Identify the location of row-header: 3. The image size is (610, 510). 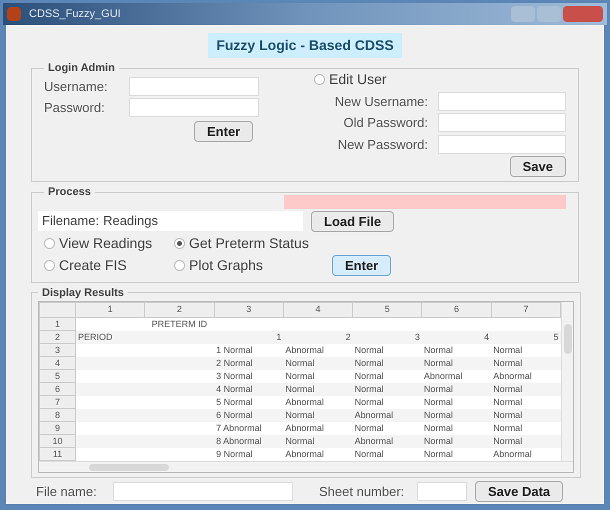
(58, 350).